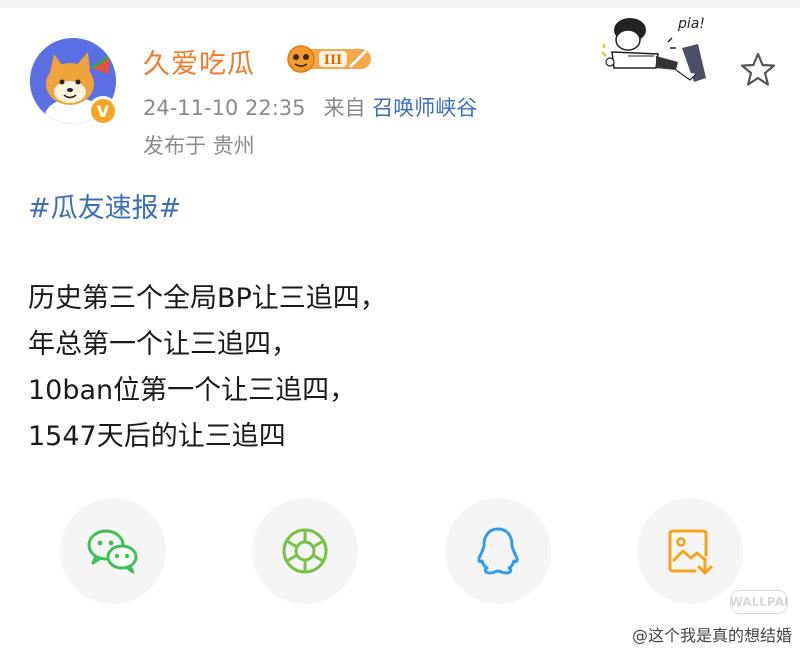 This screenshot has height=649, width=800. Describe the element at coordinates (224, 108) in the screenshot. I see `post-timestamp: 24-11-10 22:35` at that location.